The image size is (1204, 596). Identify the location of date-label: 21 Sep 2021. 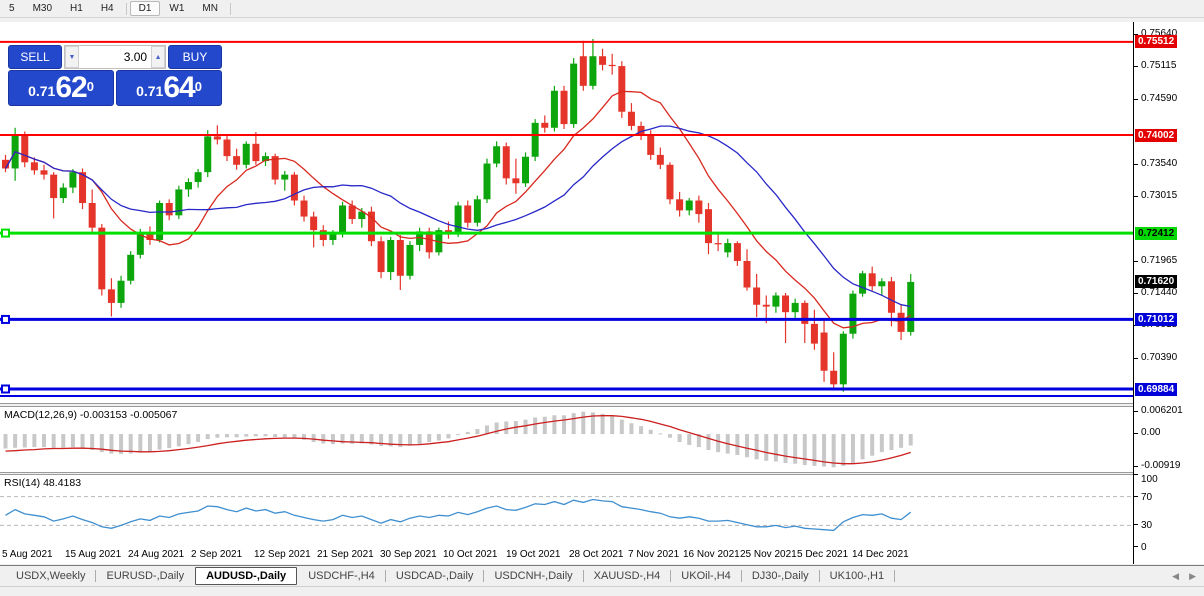
(345, 554).